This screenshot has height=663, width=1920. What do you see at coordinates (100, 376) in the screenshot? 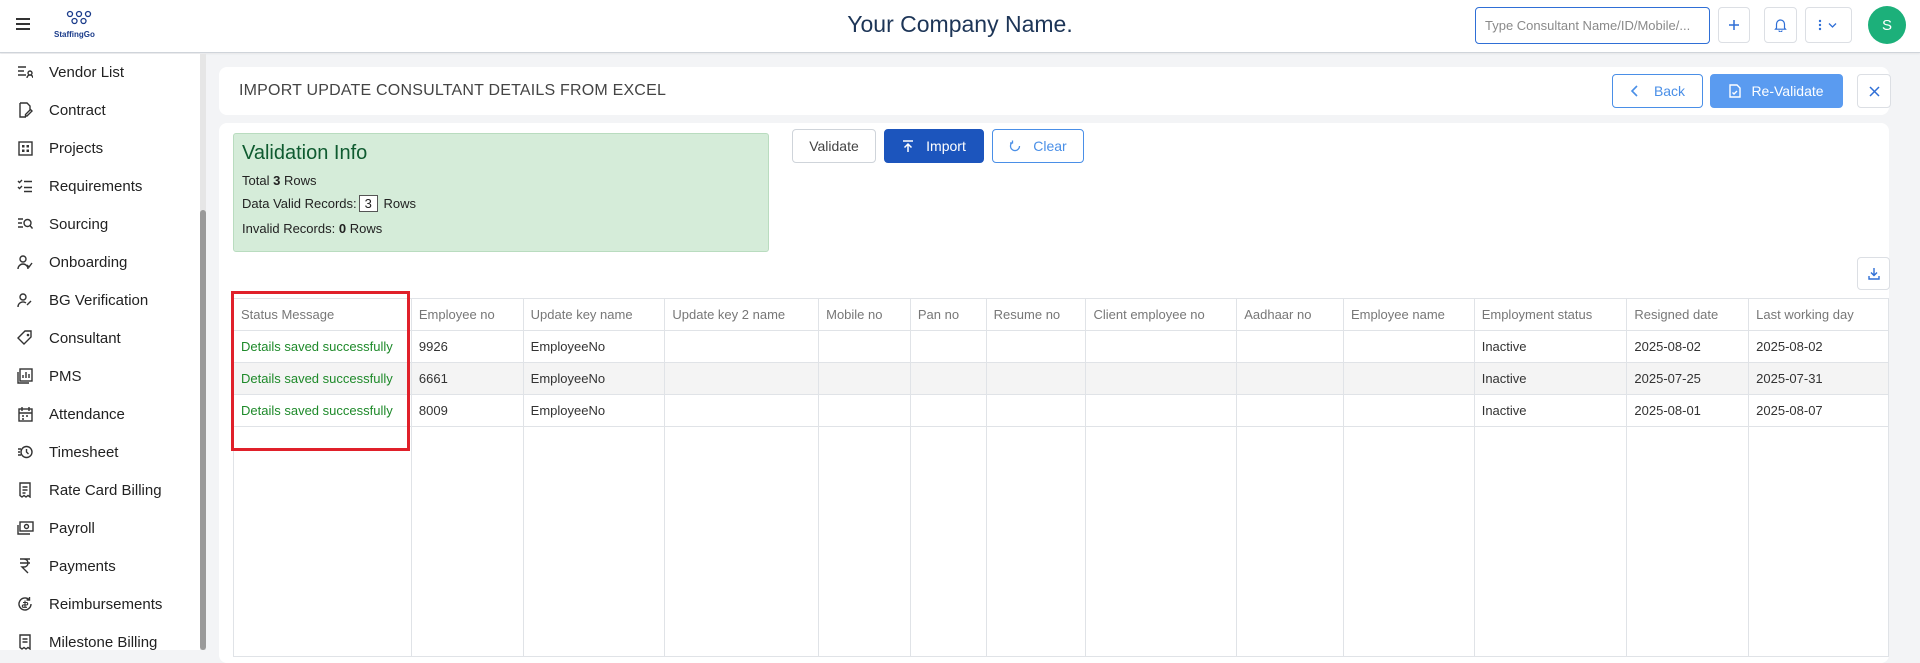
I see `sidebar-item-pms: PMS` at bounding box center [100, 376].